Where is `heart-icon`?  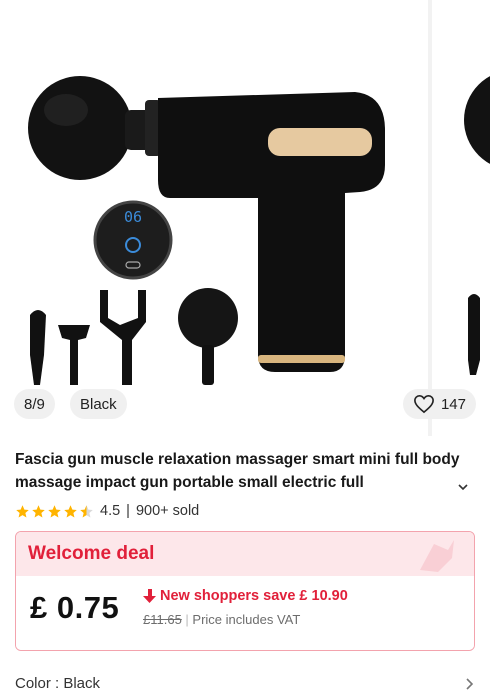
heart-icon is located at coordinates (424, 404).